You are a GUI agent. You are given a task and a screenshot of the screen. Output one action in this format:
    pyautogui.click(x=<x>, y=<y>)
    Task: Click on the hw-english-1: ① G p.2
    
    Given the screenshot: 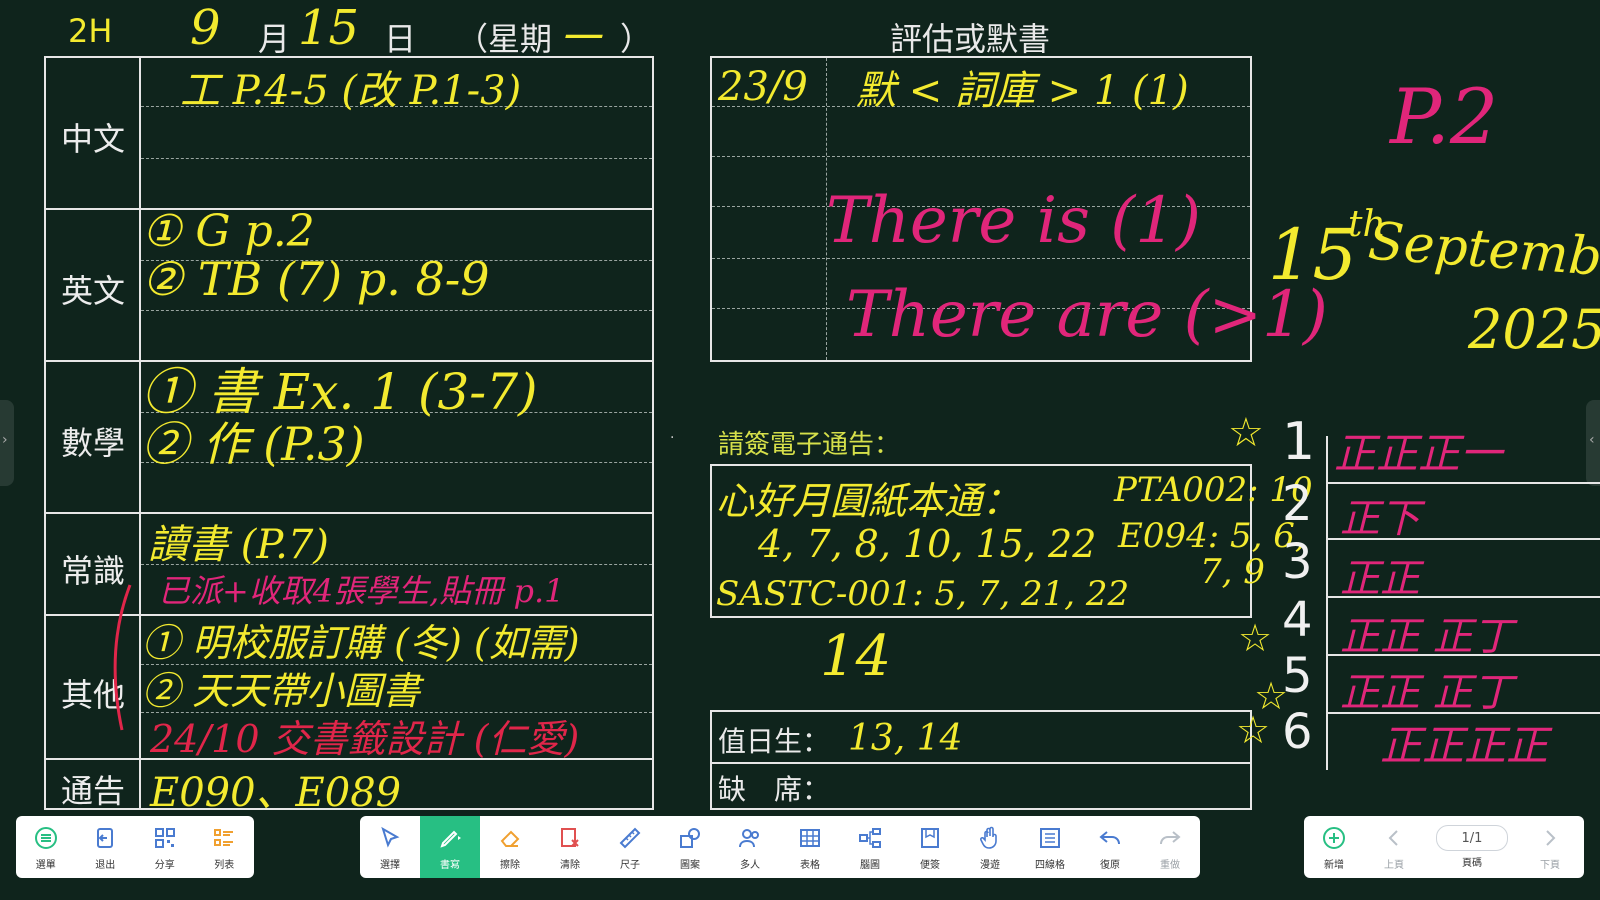 What is the action you would take?
    pyautogui.click(x=228, y=231)
    